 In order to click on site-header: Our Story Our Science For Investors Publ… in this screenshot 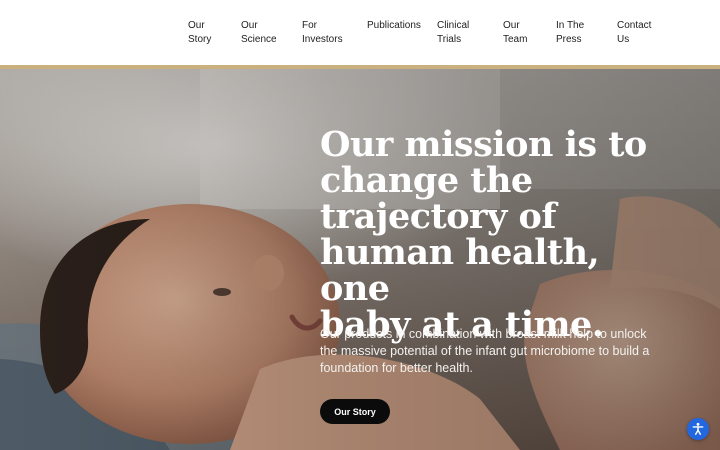, I will do `click(360, 32)`.